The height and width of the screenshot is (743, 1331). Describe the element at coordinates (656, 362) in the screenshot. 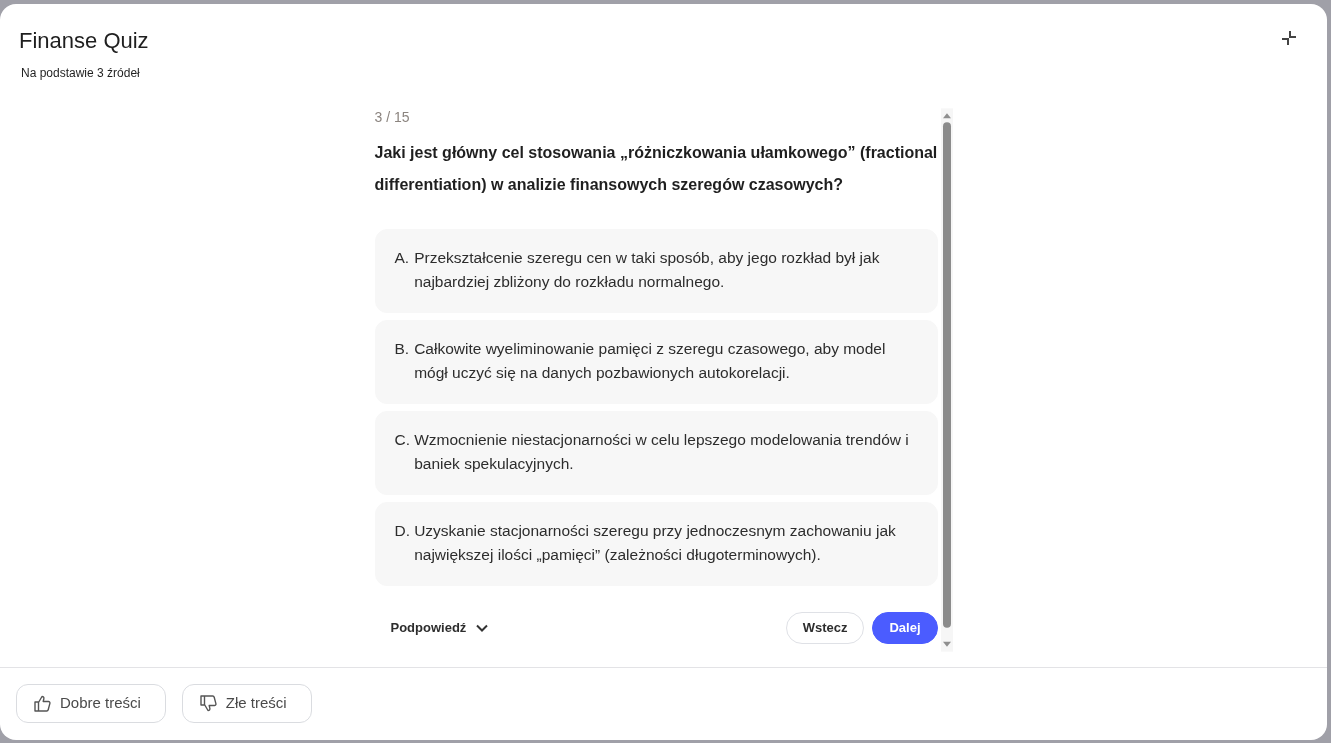

I see `answer-option: B. Całkowite wyeliminowanie pamięci z szeregu czasowego, aby model mógł uczyć się na danych pozbawionych autokorelacji.` at that location.